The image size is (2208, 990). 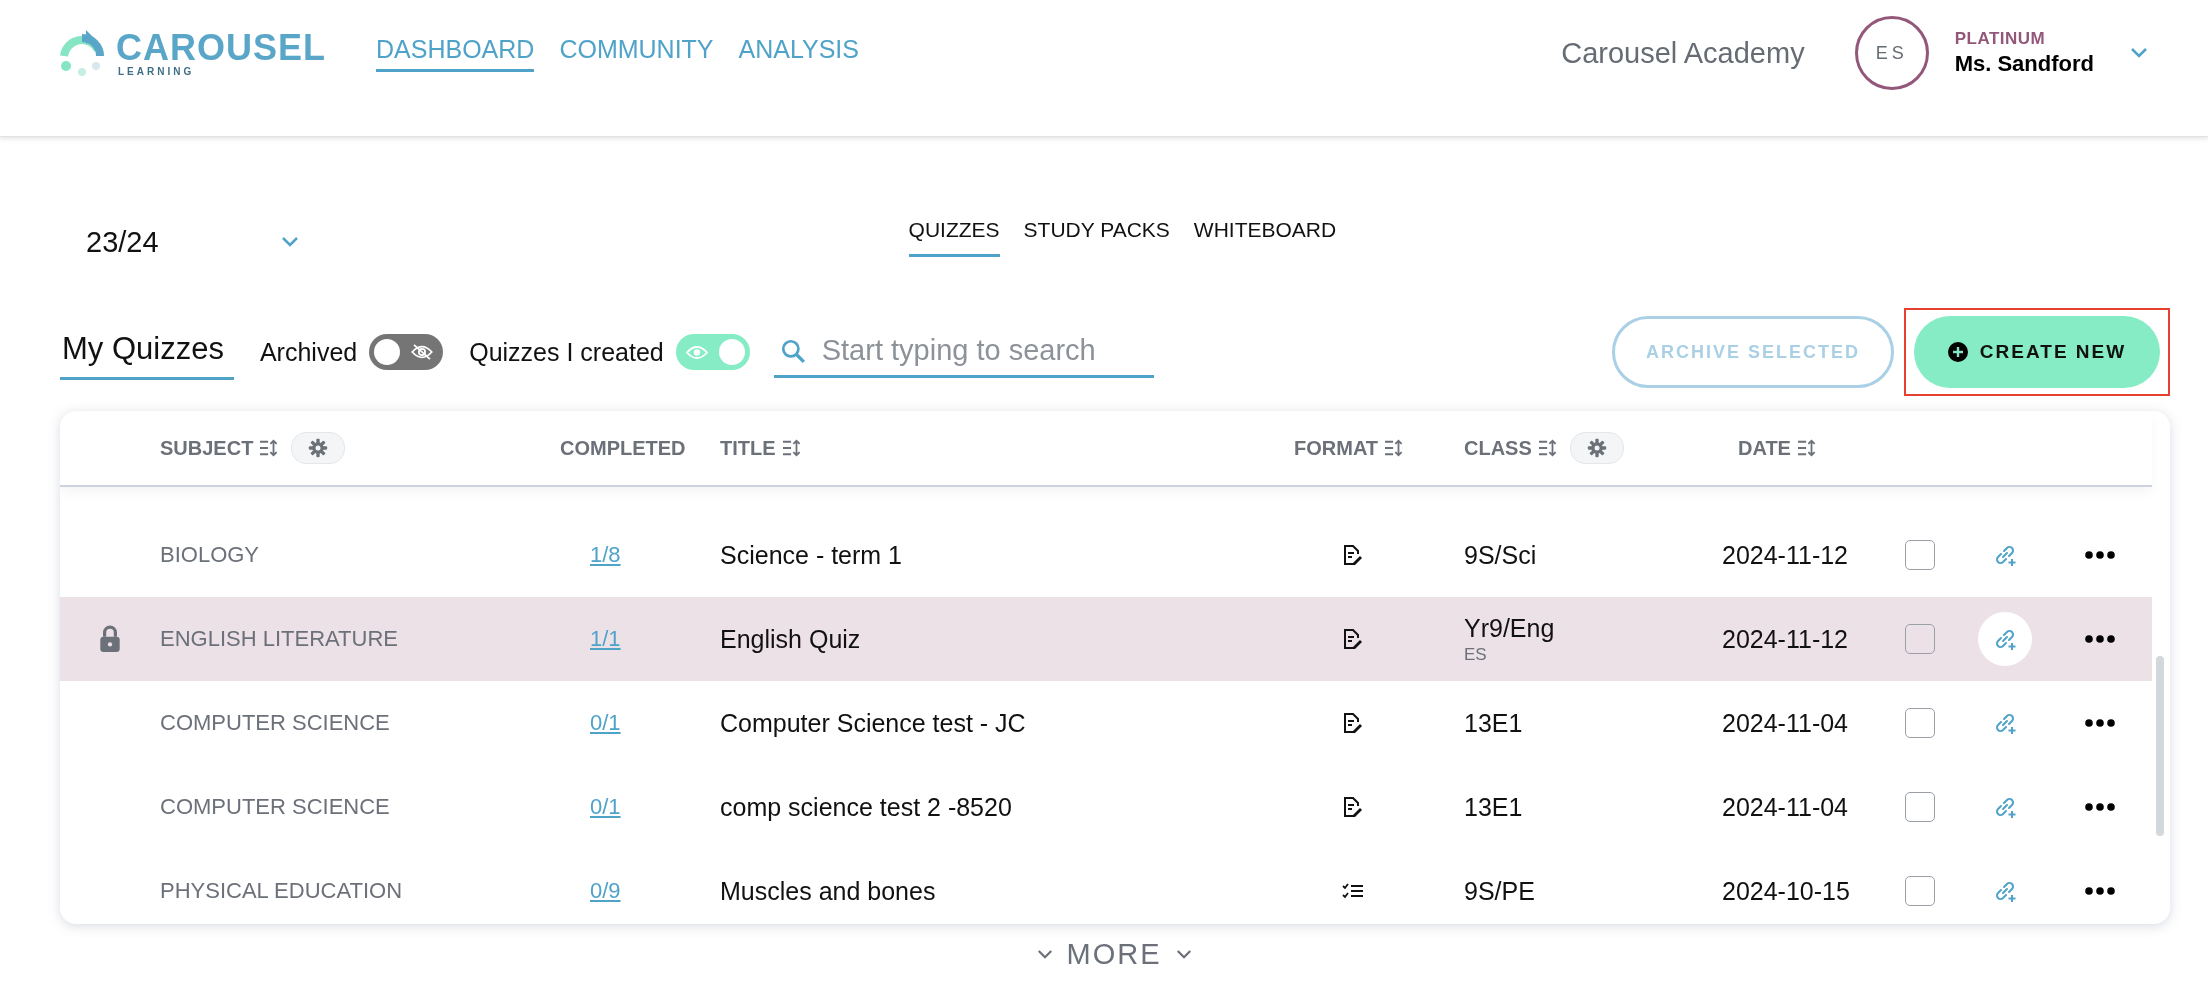 What do you see at coordinates (828, 891) in the screenshot?
I see `title-cell: Muscles and bones` at bounding box center [828, 891].